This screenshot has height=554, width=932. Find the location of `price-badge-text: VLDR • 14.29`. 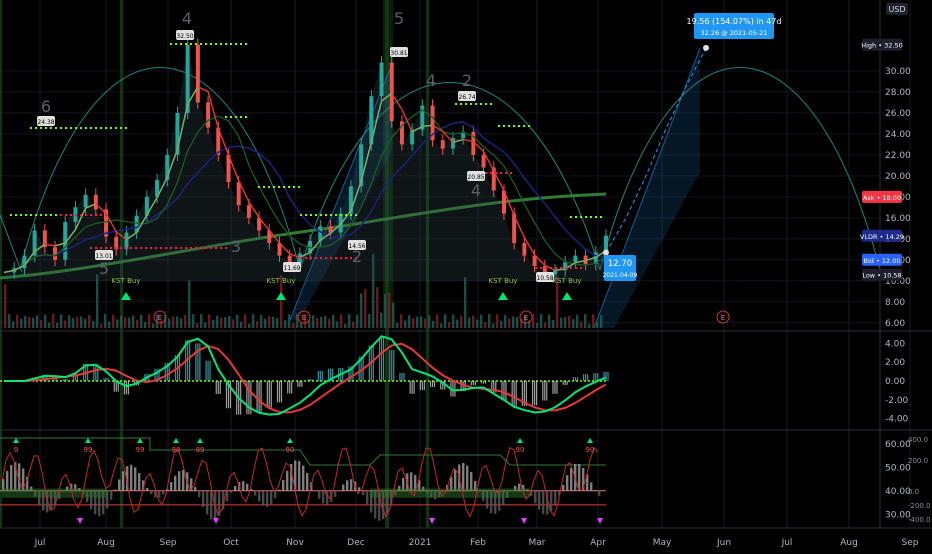

price-badge-text: VLDR • 14.29 is located at coordinates (882, 237).